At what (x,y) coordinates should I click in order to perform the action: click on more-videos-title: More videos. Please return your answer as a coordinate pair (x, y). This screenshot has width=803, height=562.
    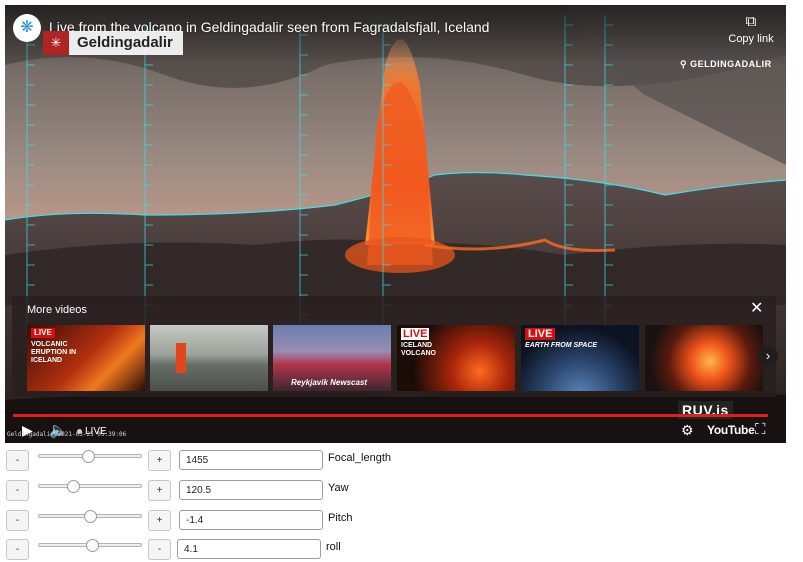
    Looking at the image, I should click on (57, 310).